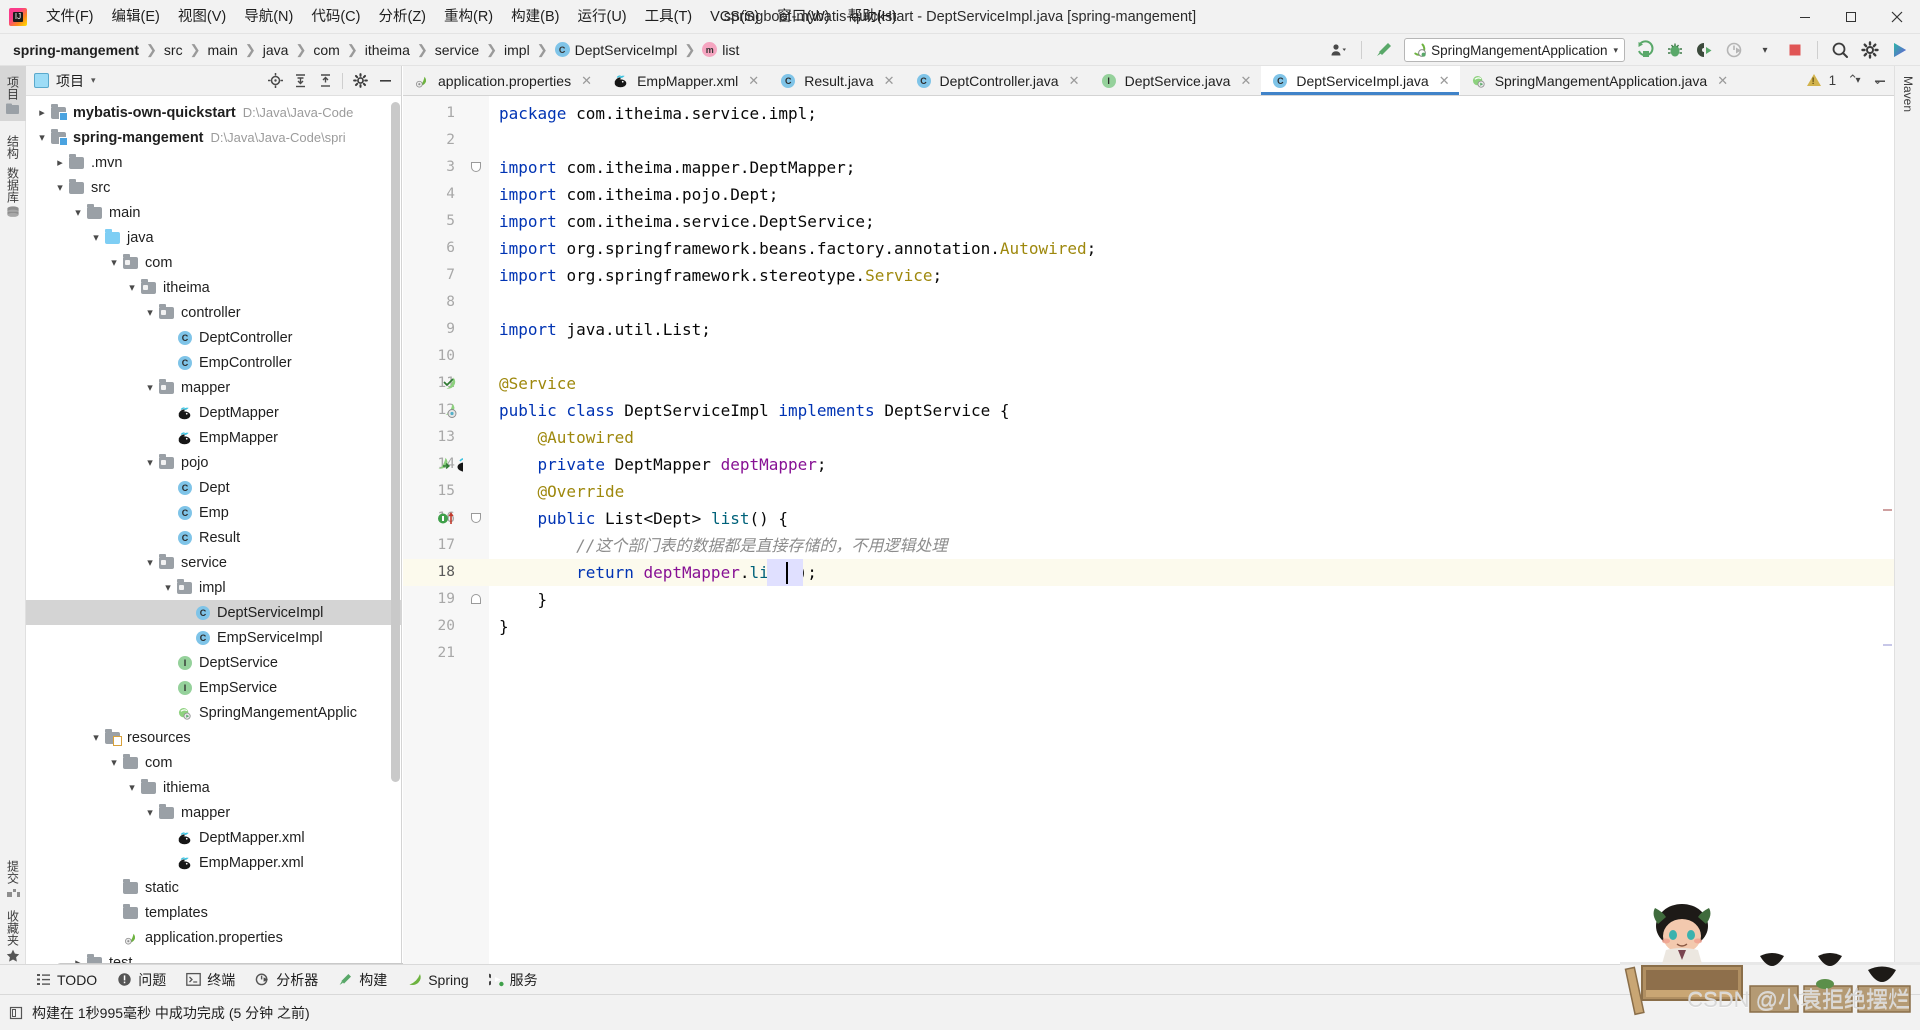 The width and height of the screenshot is (1920, 1030). Describe the element at coordinates (517, 50) in the screenshot. I see `breadcrumb-impl: impl` at that location.